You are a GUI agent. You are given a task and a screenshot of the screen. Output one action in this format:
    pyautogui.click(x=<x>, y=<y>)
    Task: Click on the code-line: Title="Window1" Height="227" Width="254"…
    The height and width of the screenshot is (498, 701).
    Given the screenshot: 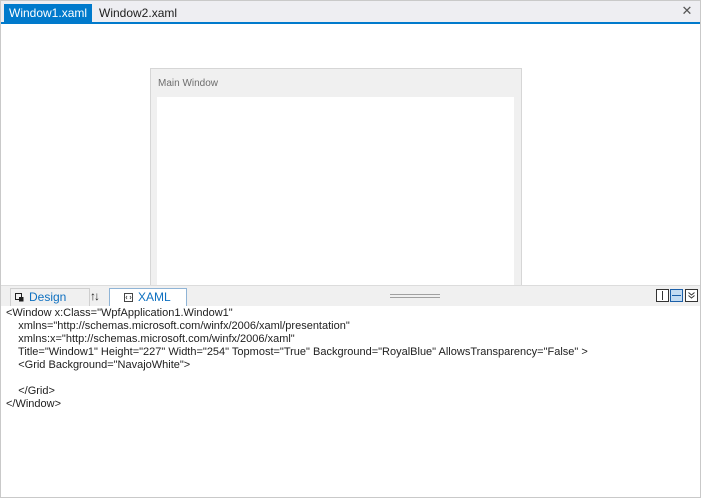 What is the action you would take?
    pyautogui.click(x=297, y=352)
    